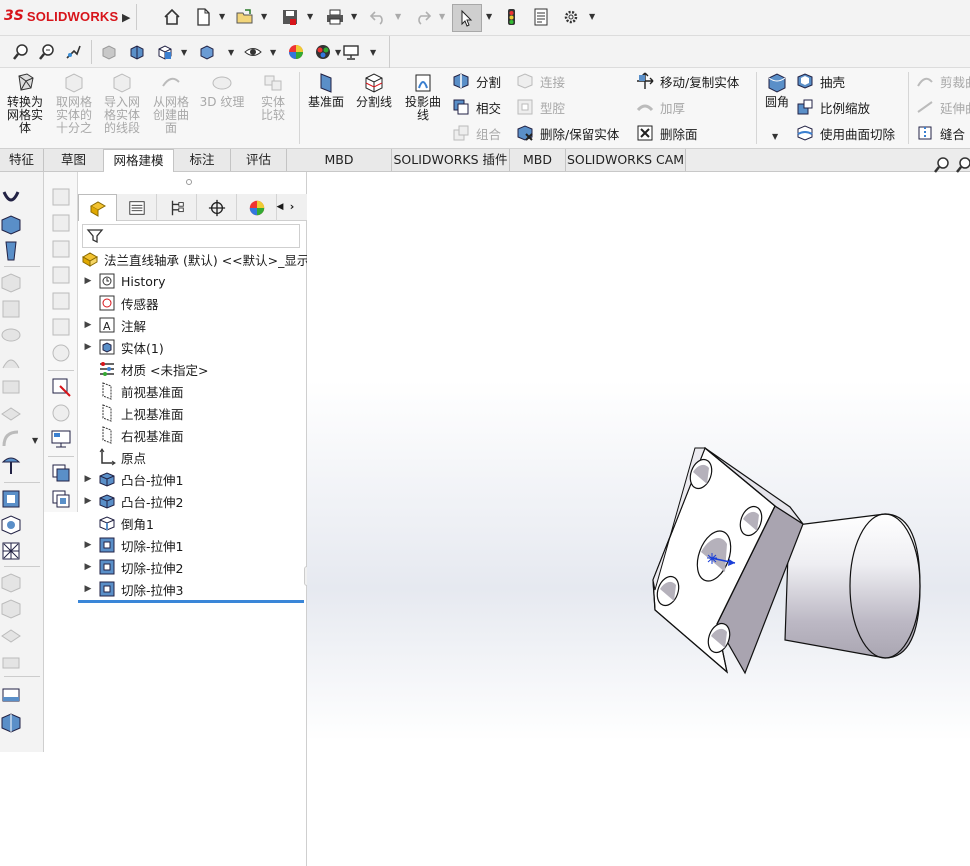 This screenshot has width=970, height=866. Describe the element at coordinates (339, 168) in the screenshot. I see `tab-mbd-dimensions: MBD Dimensions` at that location.